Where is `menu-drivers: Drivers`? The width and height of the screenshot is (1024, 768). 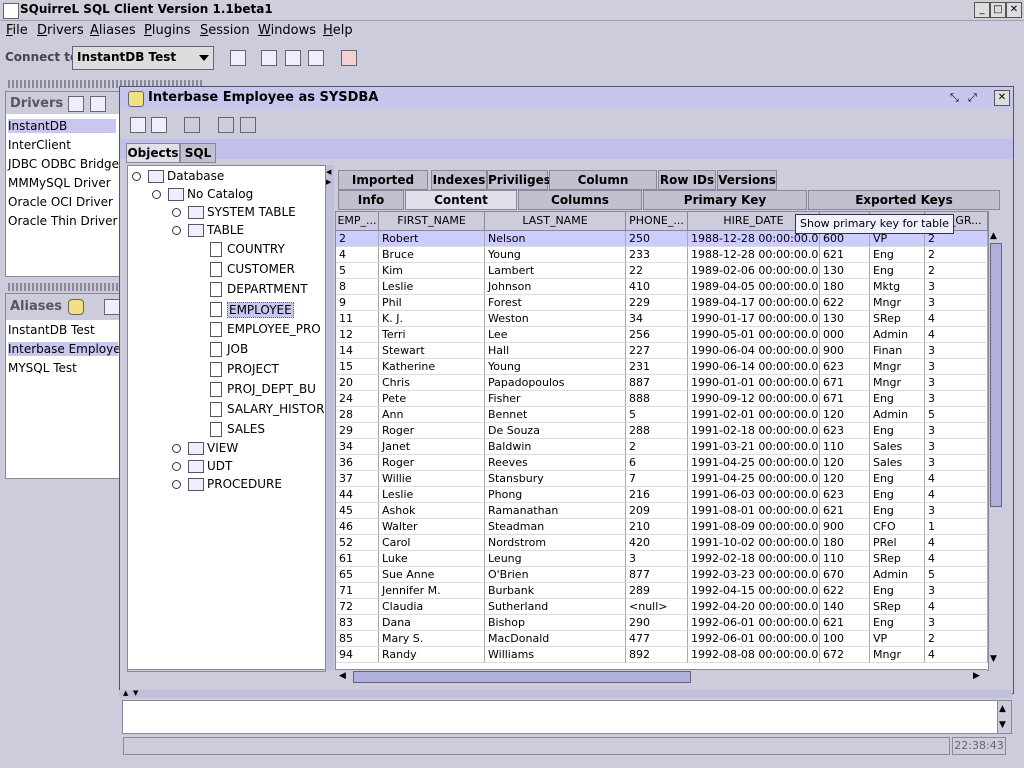
menu-drivers: Drivers is located at coordinates (60, 30).